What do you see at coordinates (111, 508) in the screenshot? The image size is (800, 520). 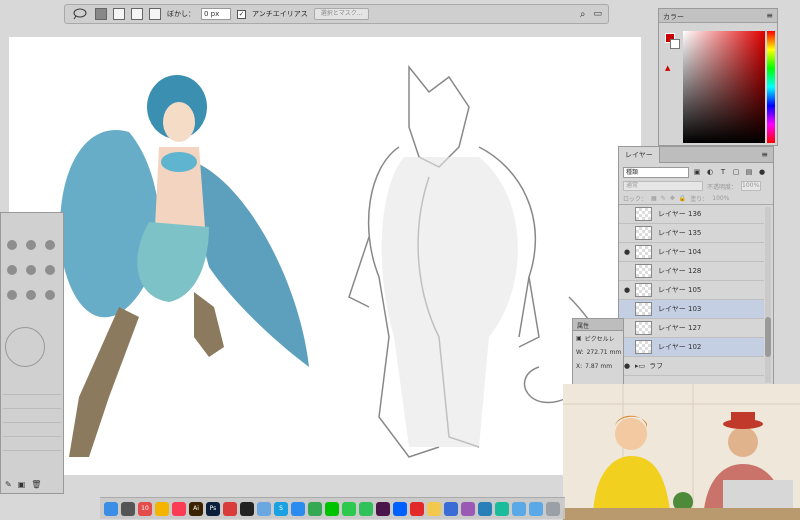 I see `finder-icon` at bounding box center [111, 508].